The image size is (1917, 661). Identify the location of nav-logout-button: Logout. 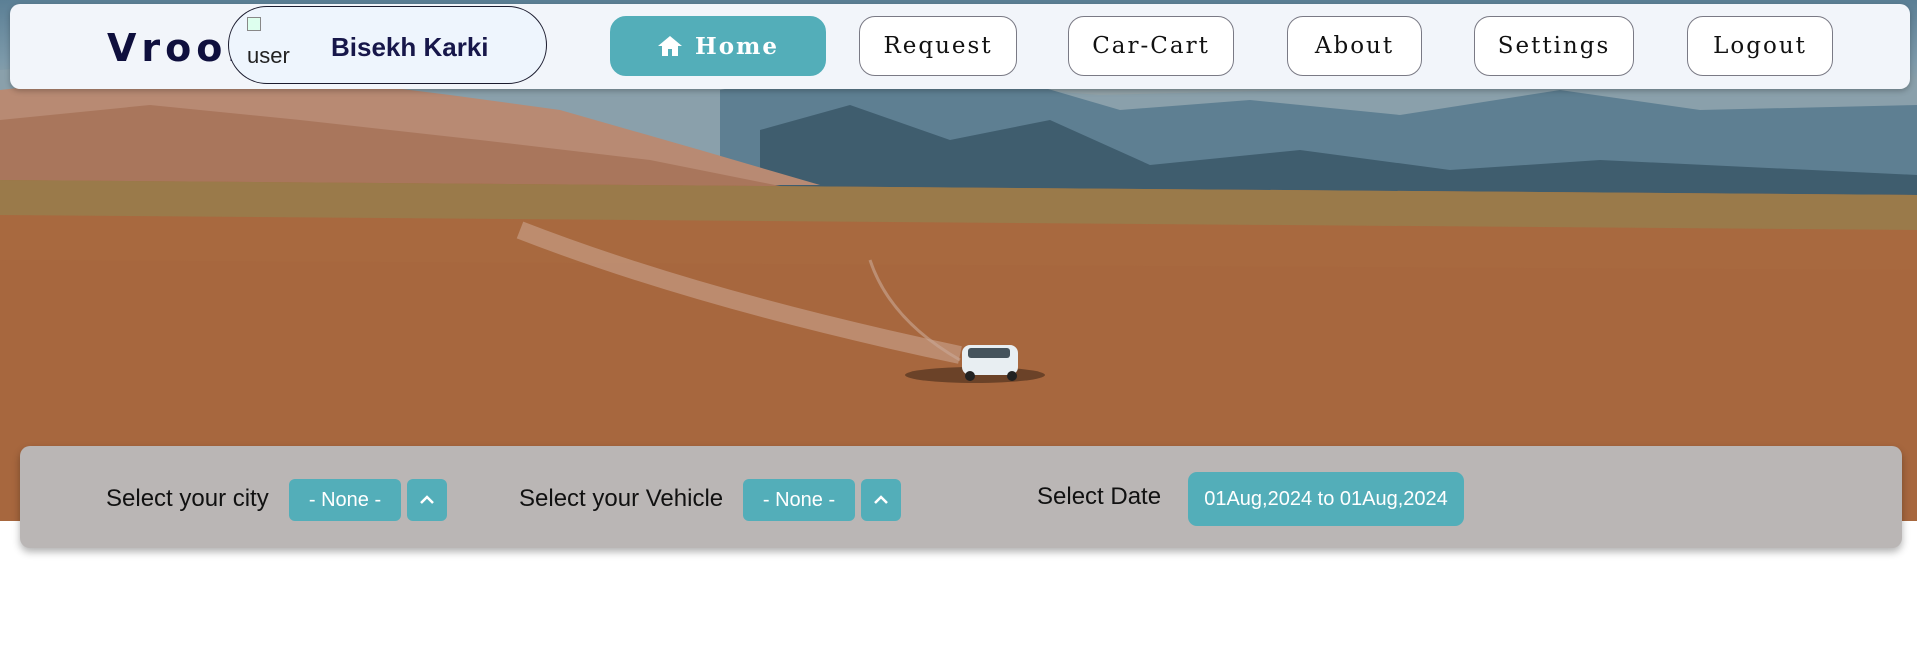
(1760, 46).